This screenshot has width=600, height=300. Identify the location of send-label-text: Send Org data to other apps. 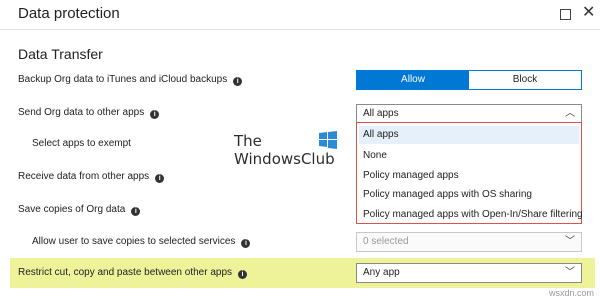
(81, 112).